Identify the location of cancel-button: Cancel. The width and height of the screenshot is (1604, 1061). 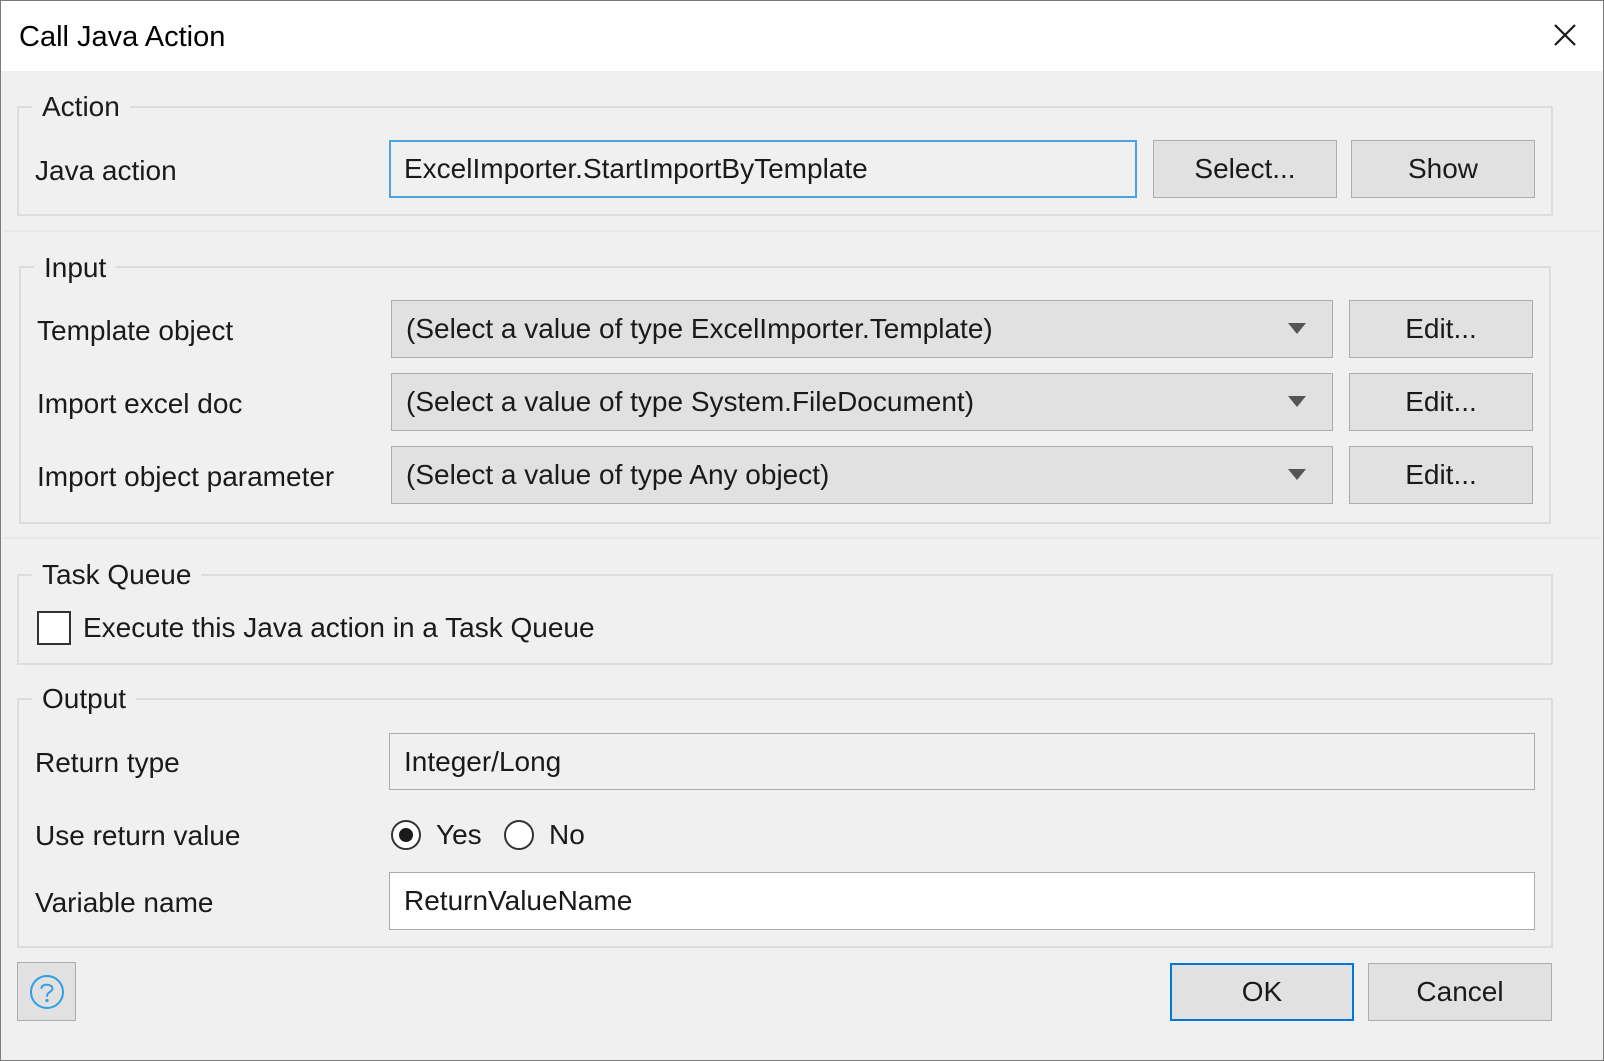
(1460, 992).